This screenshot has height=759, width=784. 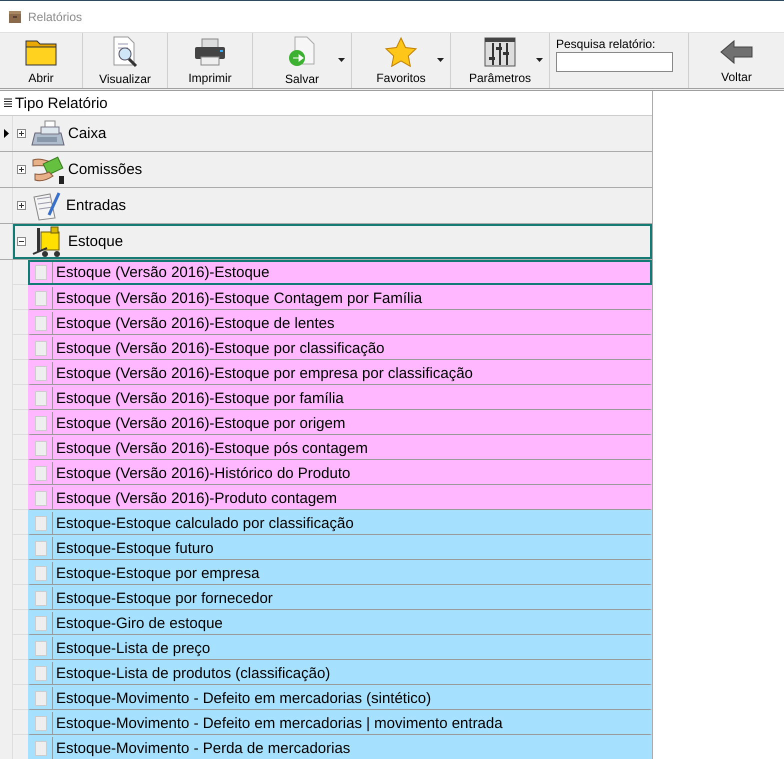 I want to click on report-row: Estoque (Versão 2016)-Estoque pós contagem, so click(x=340, y=447).